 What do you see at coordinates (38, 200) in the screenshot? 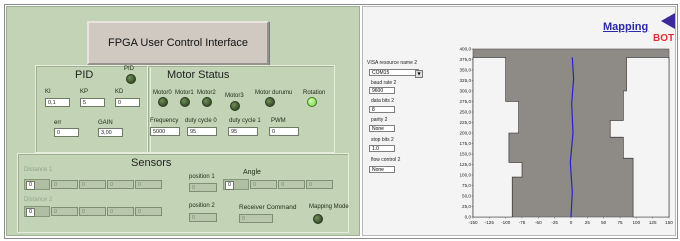
I see `distance2-label: Distance 2` at bounding box center [38, 200].